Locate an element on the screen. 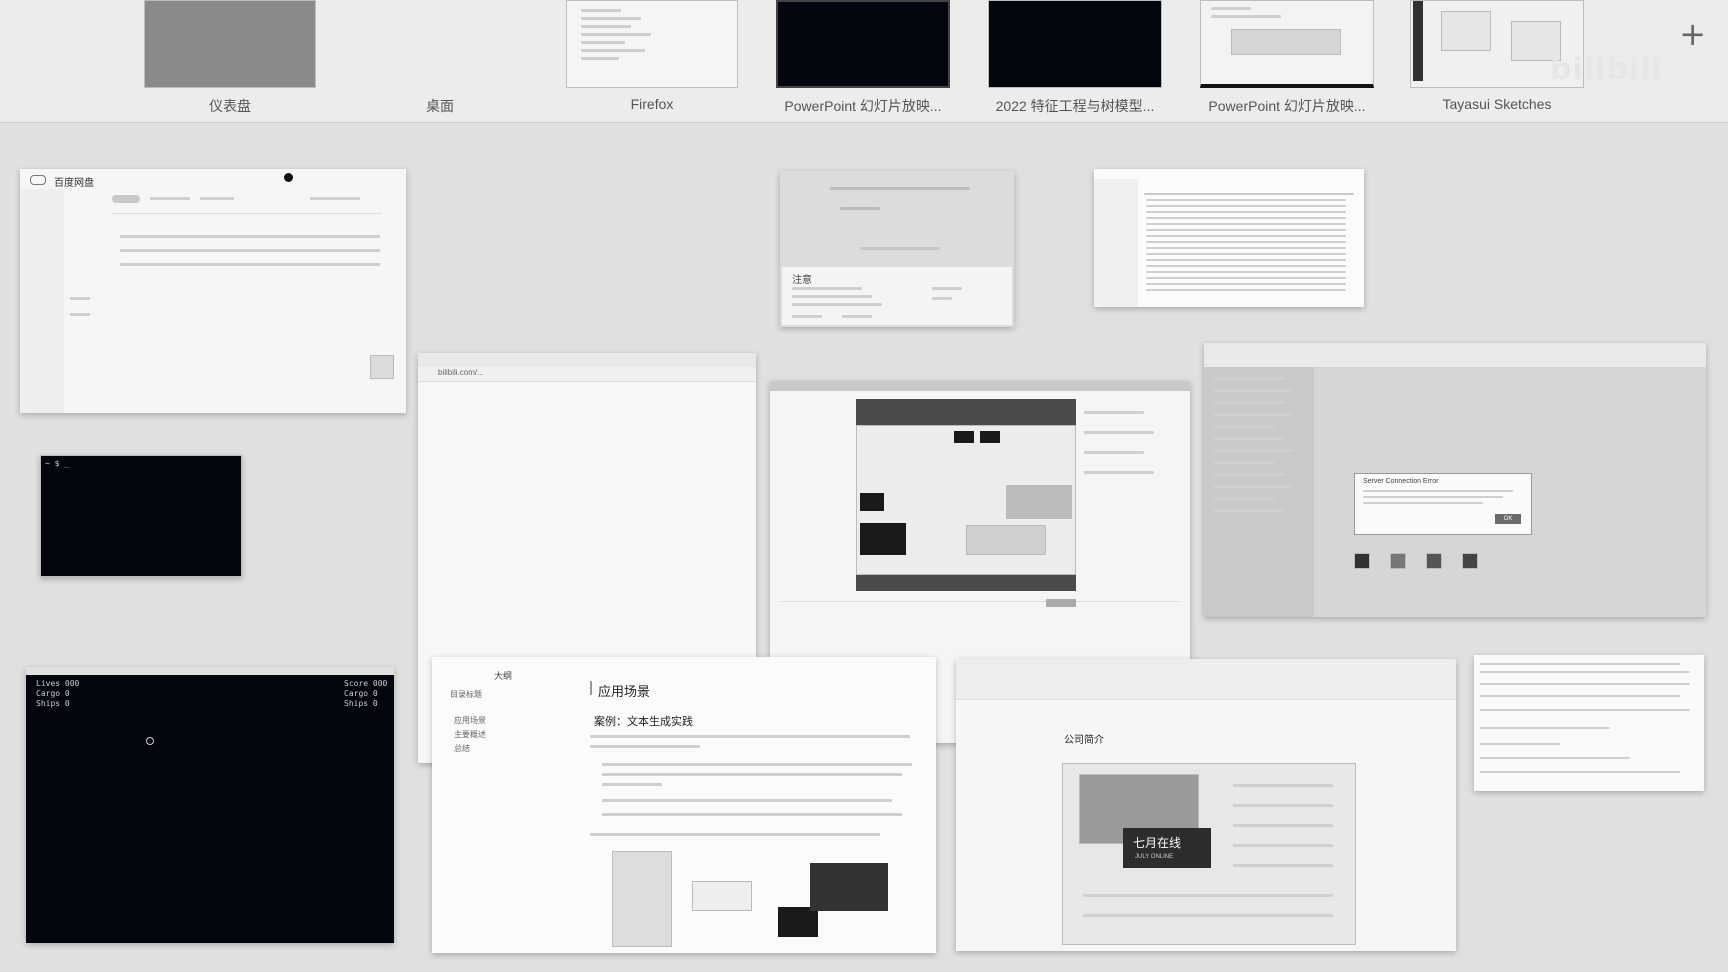  cloud-icon is located at coordinates (38, 180).